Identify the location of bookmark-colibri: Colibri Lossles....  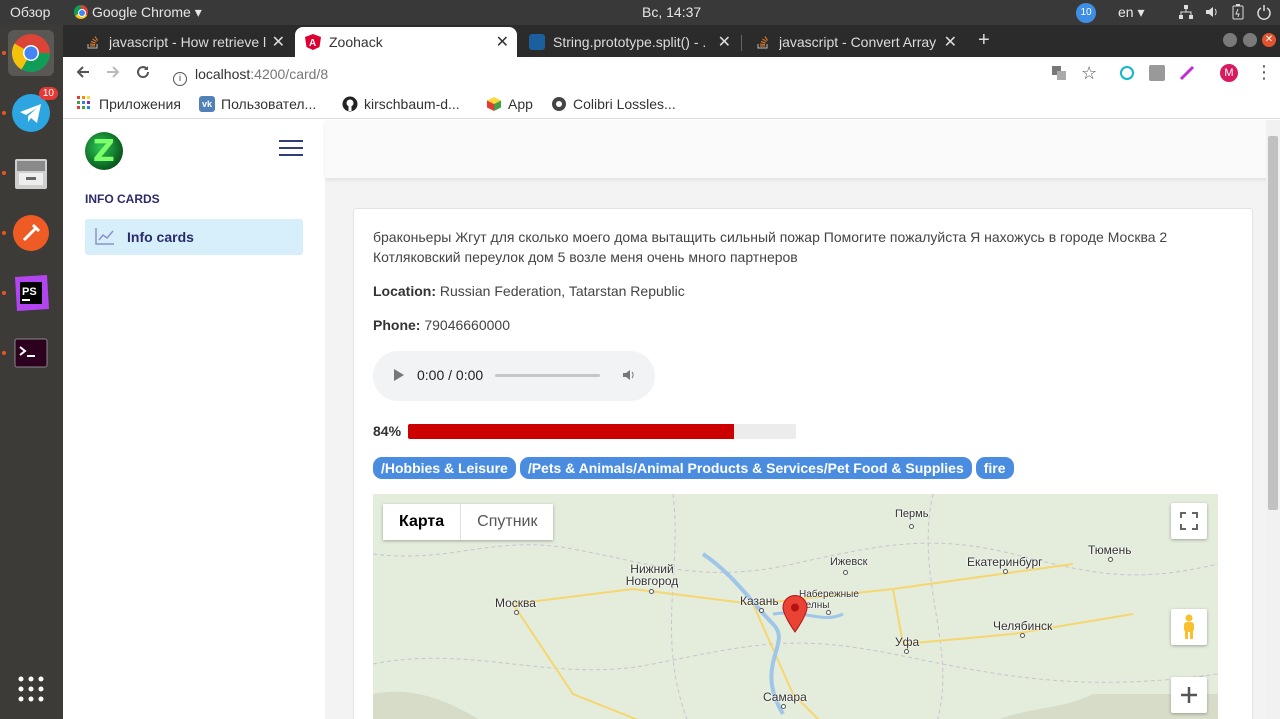
(613, 104).